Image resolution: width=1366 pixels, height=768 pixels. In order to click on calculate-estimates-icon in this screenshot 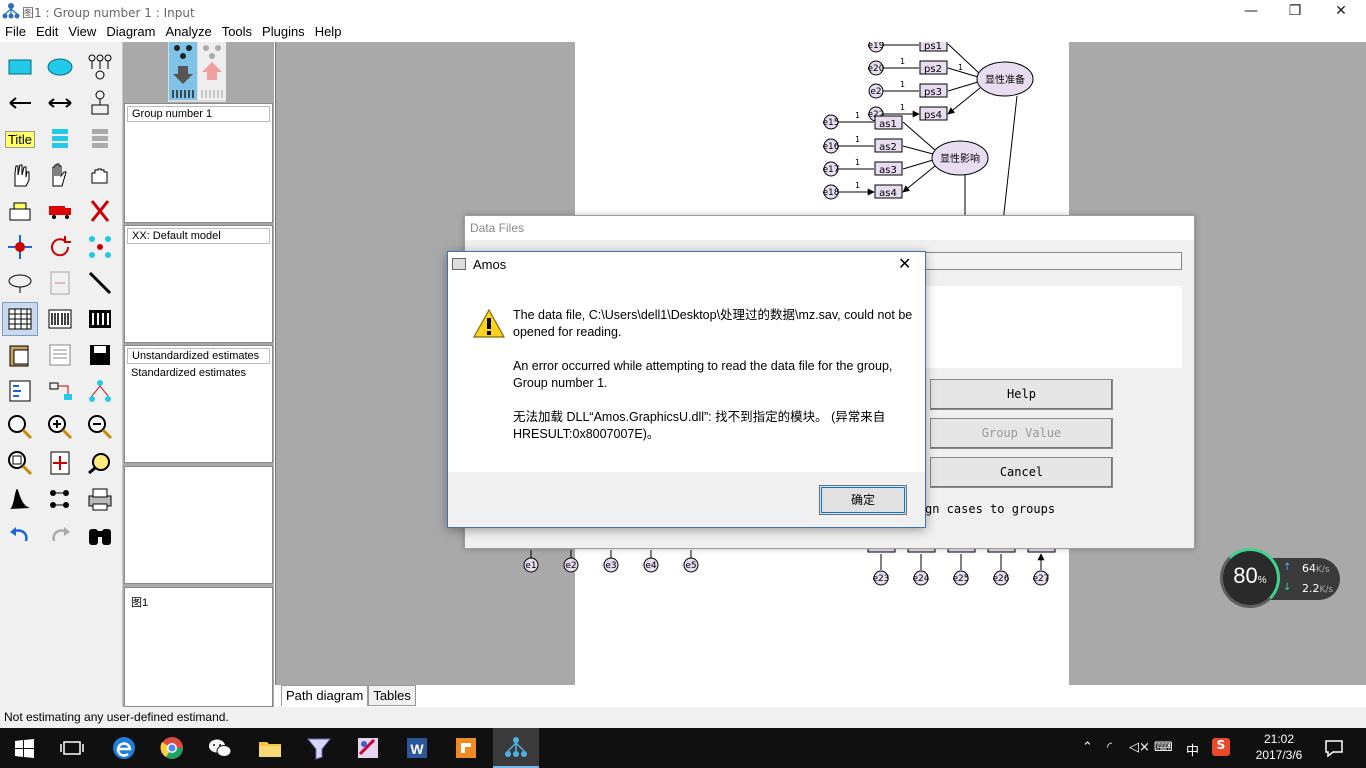, I will do `click(100, 319)`.